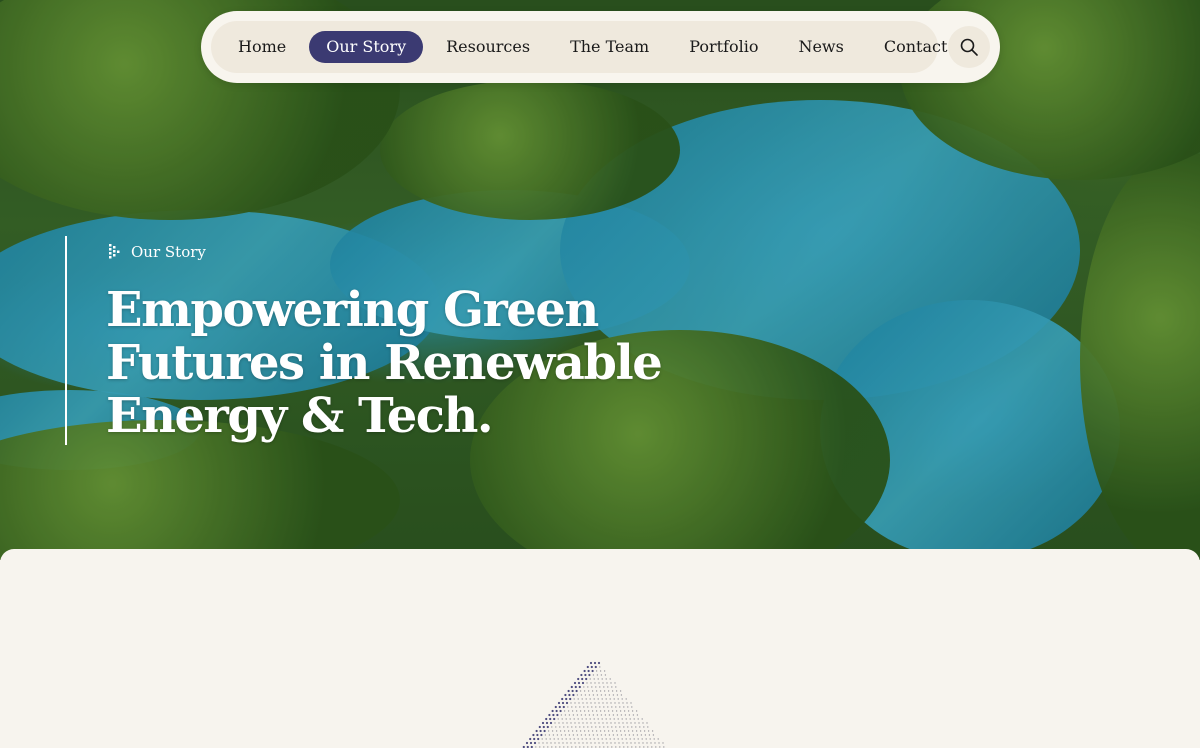 Image resolution: width=1200 pixels, height=748 pixels. What do you see at coordinates (366, 47) in the screenshot?
I see `nav-item-our-story: Our Story` at bounding box center [366, 47].